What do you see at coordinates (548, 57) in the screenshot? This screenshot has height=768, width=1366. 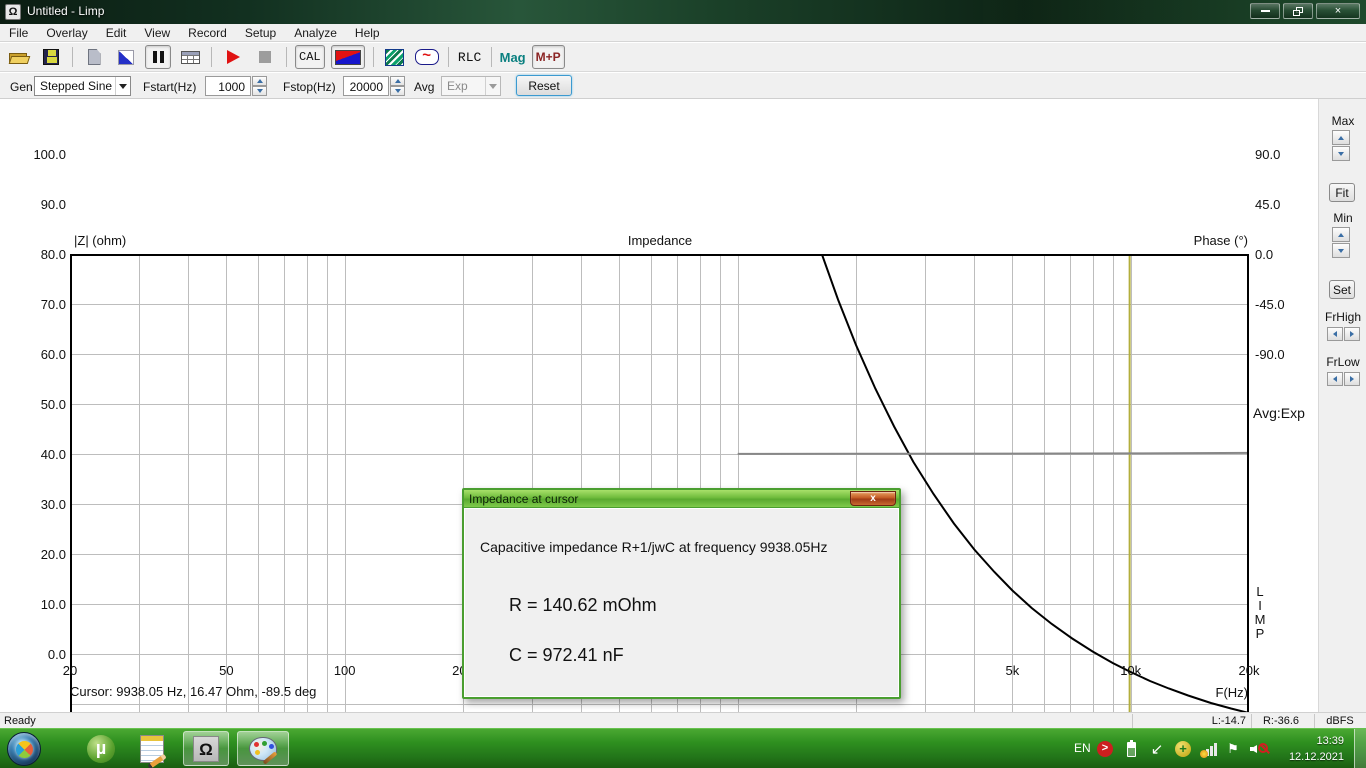 I see `magnitude-phase-button: M+P` at bounding box center [548, 57].